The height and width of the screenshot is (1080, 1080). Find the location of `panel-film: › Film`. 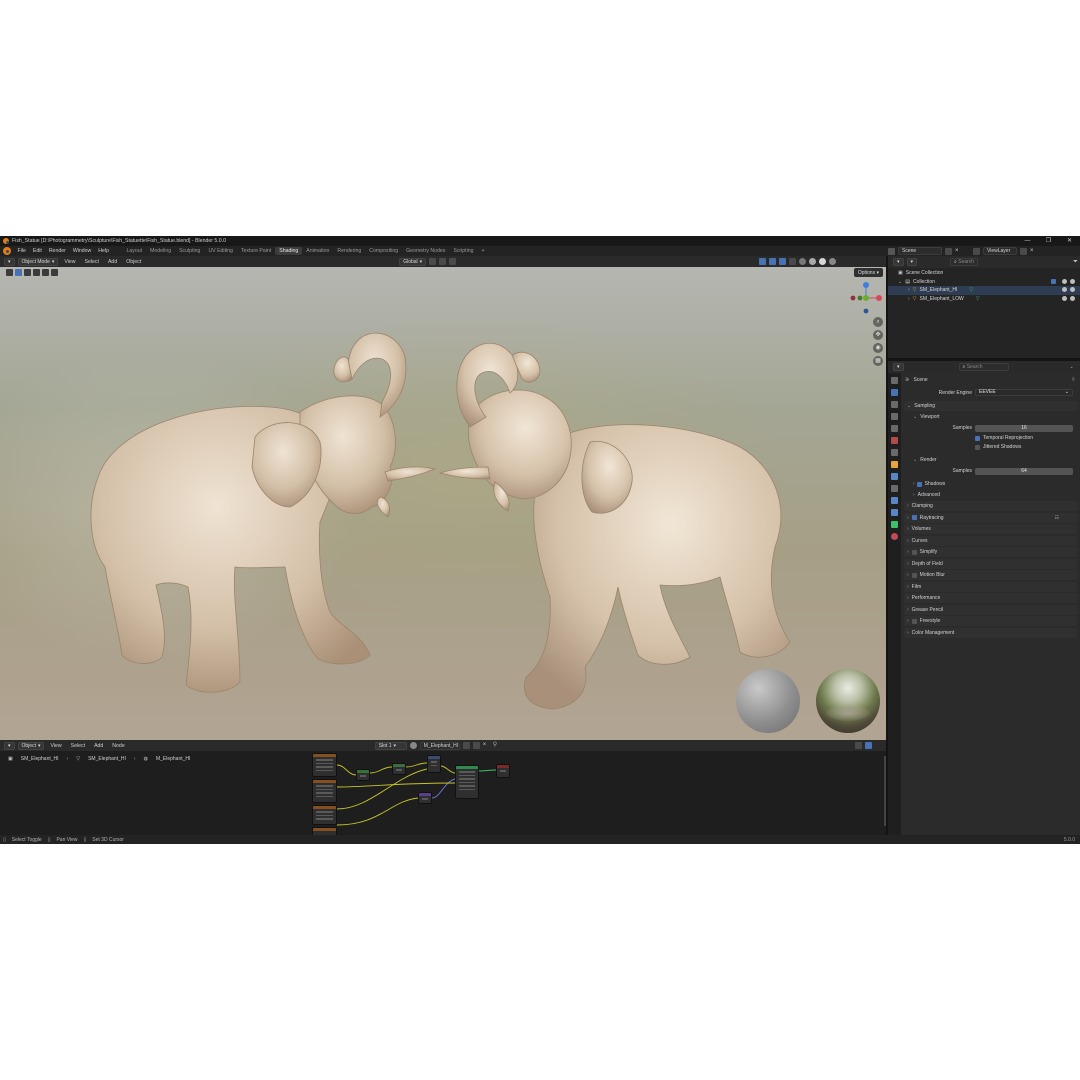

panel-film: › Film is located at coordinates (990, 586).